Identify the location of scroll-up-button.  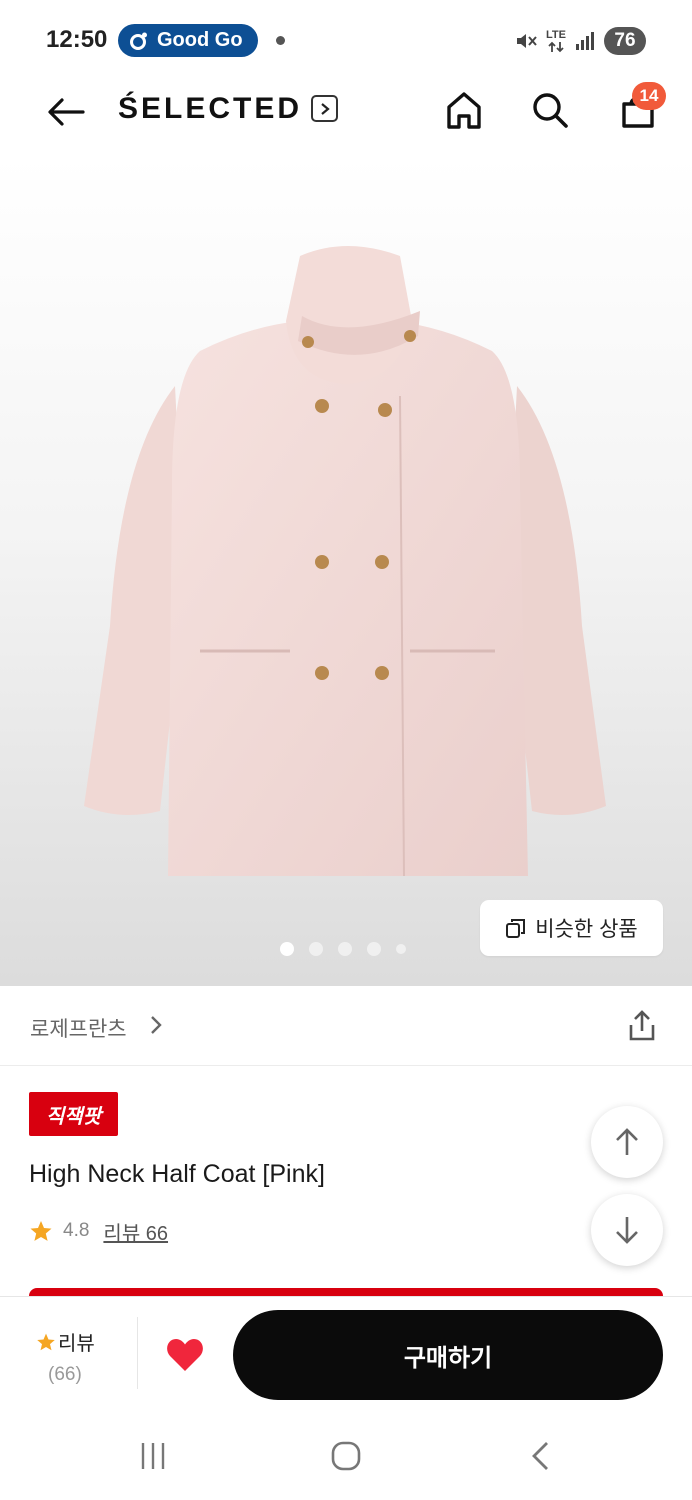
(627, 1142).